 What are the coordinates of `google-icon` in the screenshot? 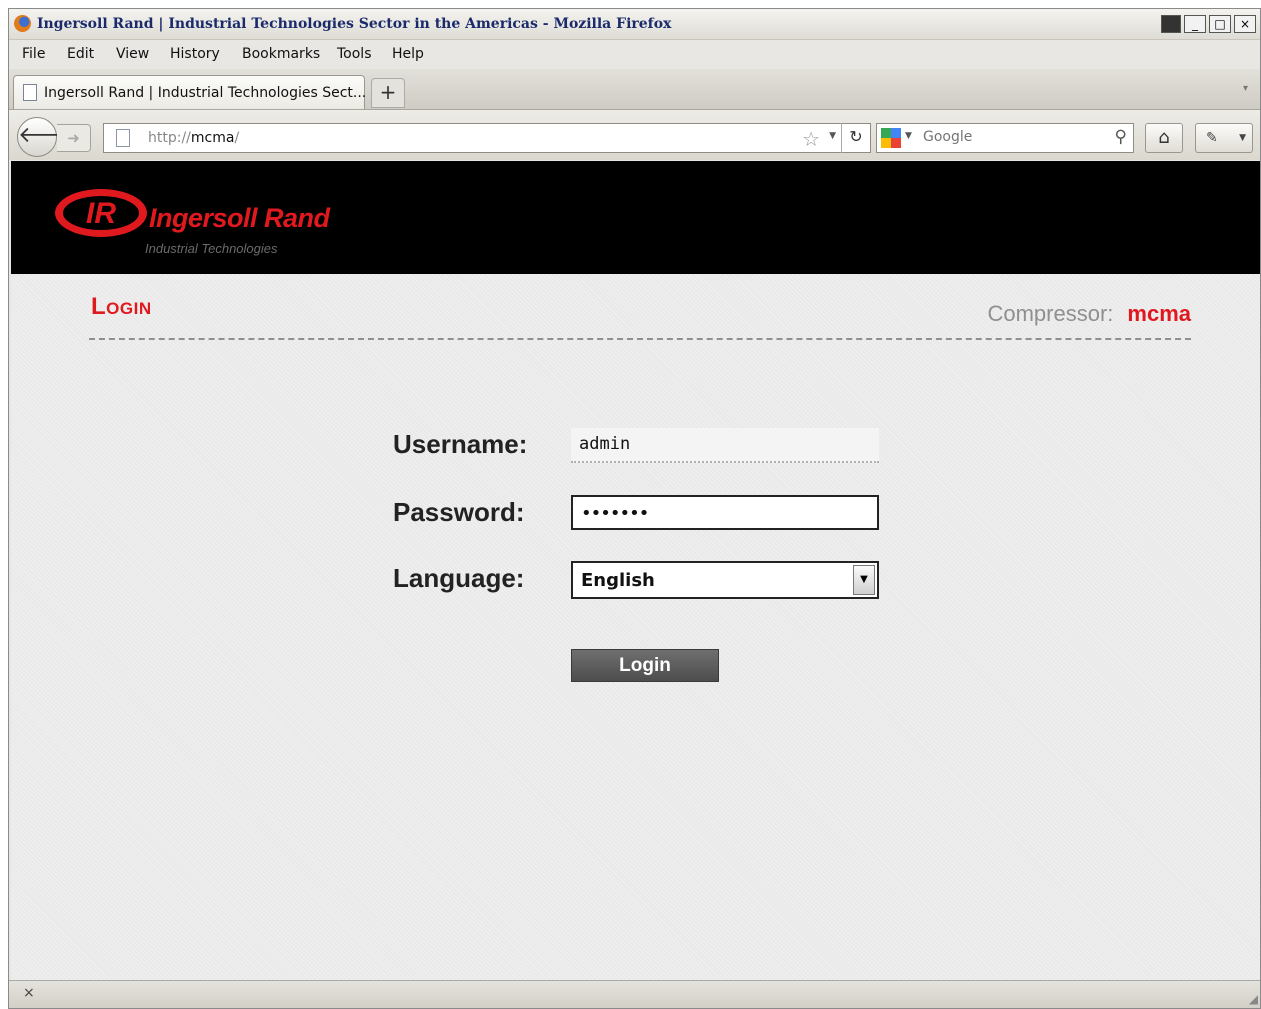 It's located at (891, 138).